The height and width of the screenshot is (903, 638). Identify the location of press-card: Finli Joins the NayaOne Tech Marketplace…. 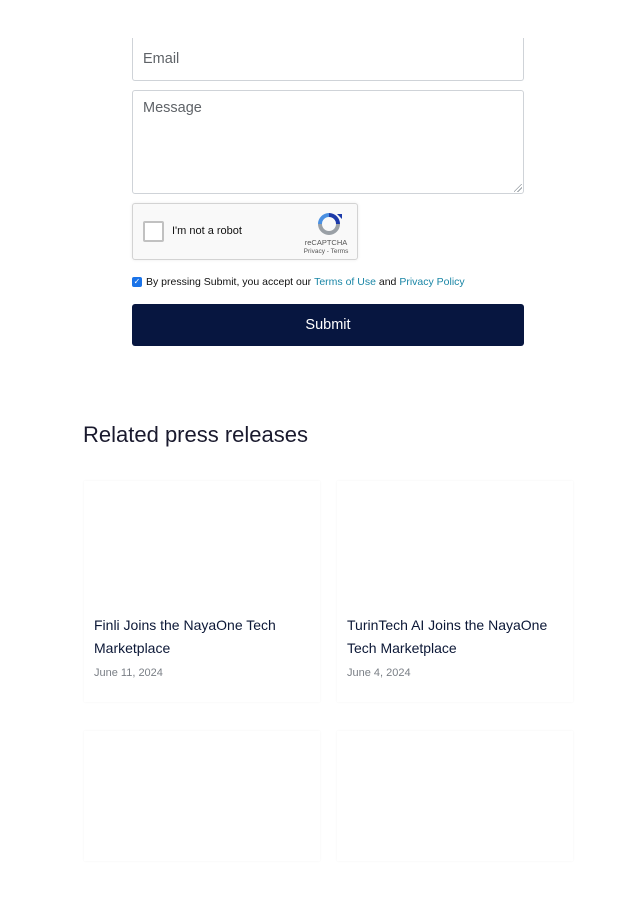
(202, 591).